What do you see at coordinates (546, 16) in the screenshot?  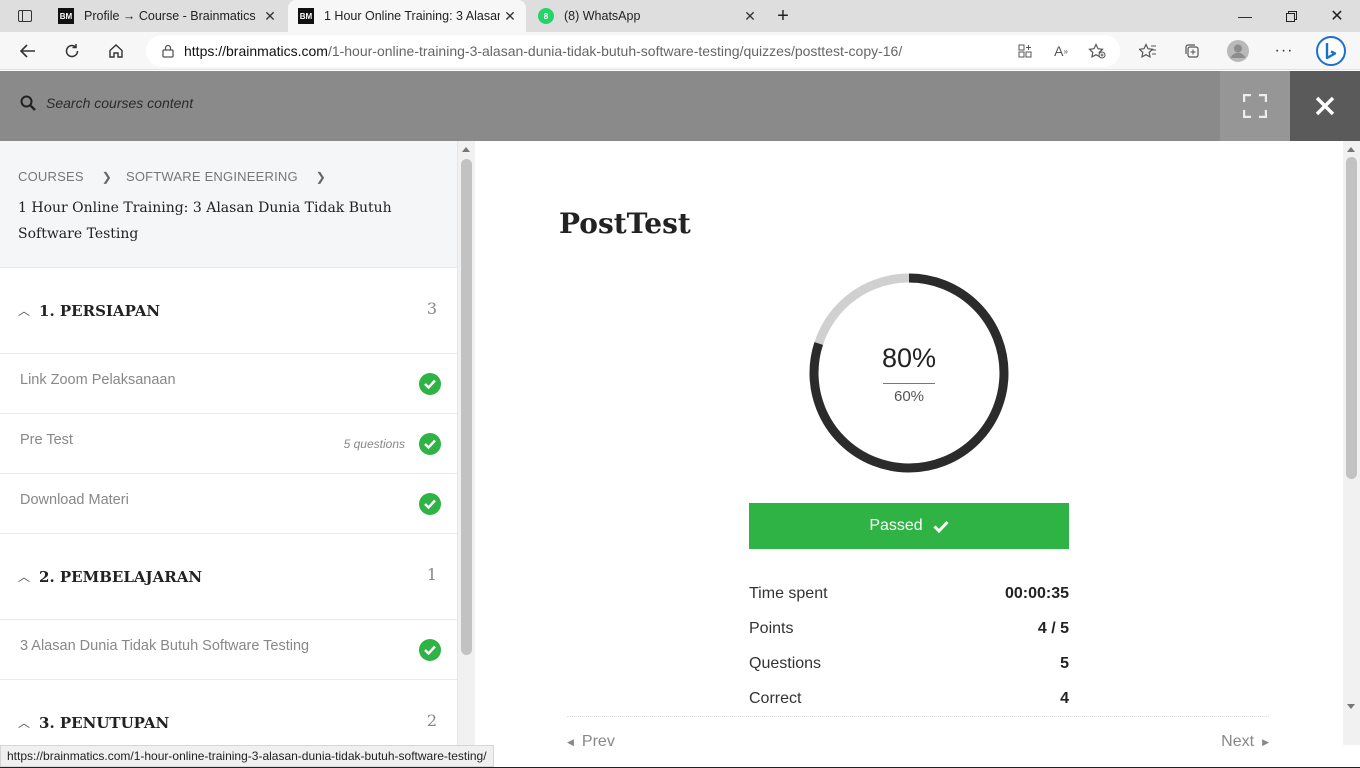 I see `whatsapp-favicon-icon: 8` at bounding box center [546, 16].